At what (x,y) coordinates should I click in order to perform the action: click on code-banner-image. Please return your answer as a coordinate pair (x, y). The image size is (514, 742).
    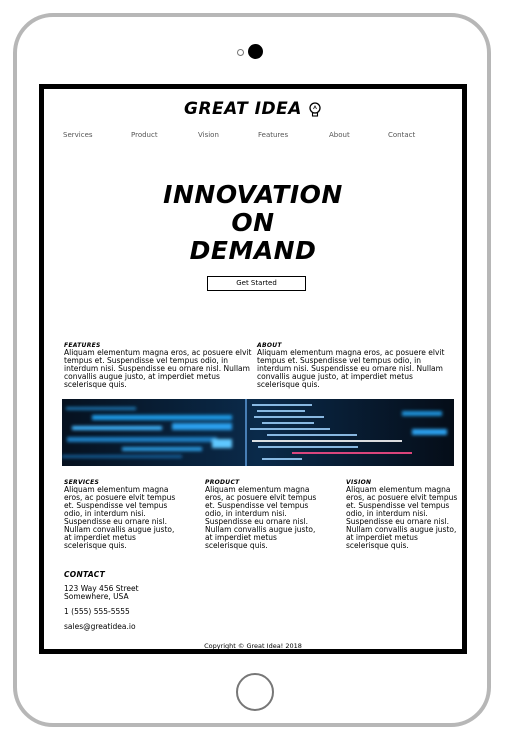
    Looking at the image, I should click on (258, 432).